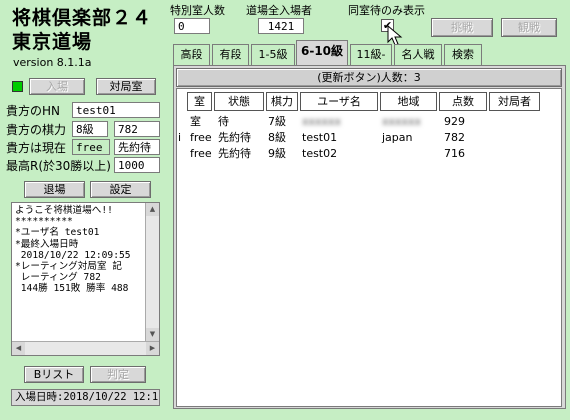 This screenshot has height=420, width=570. Describe the element at coordinates (454, 121) in the screenshot. I see `row-points: 929` at that location.